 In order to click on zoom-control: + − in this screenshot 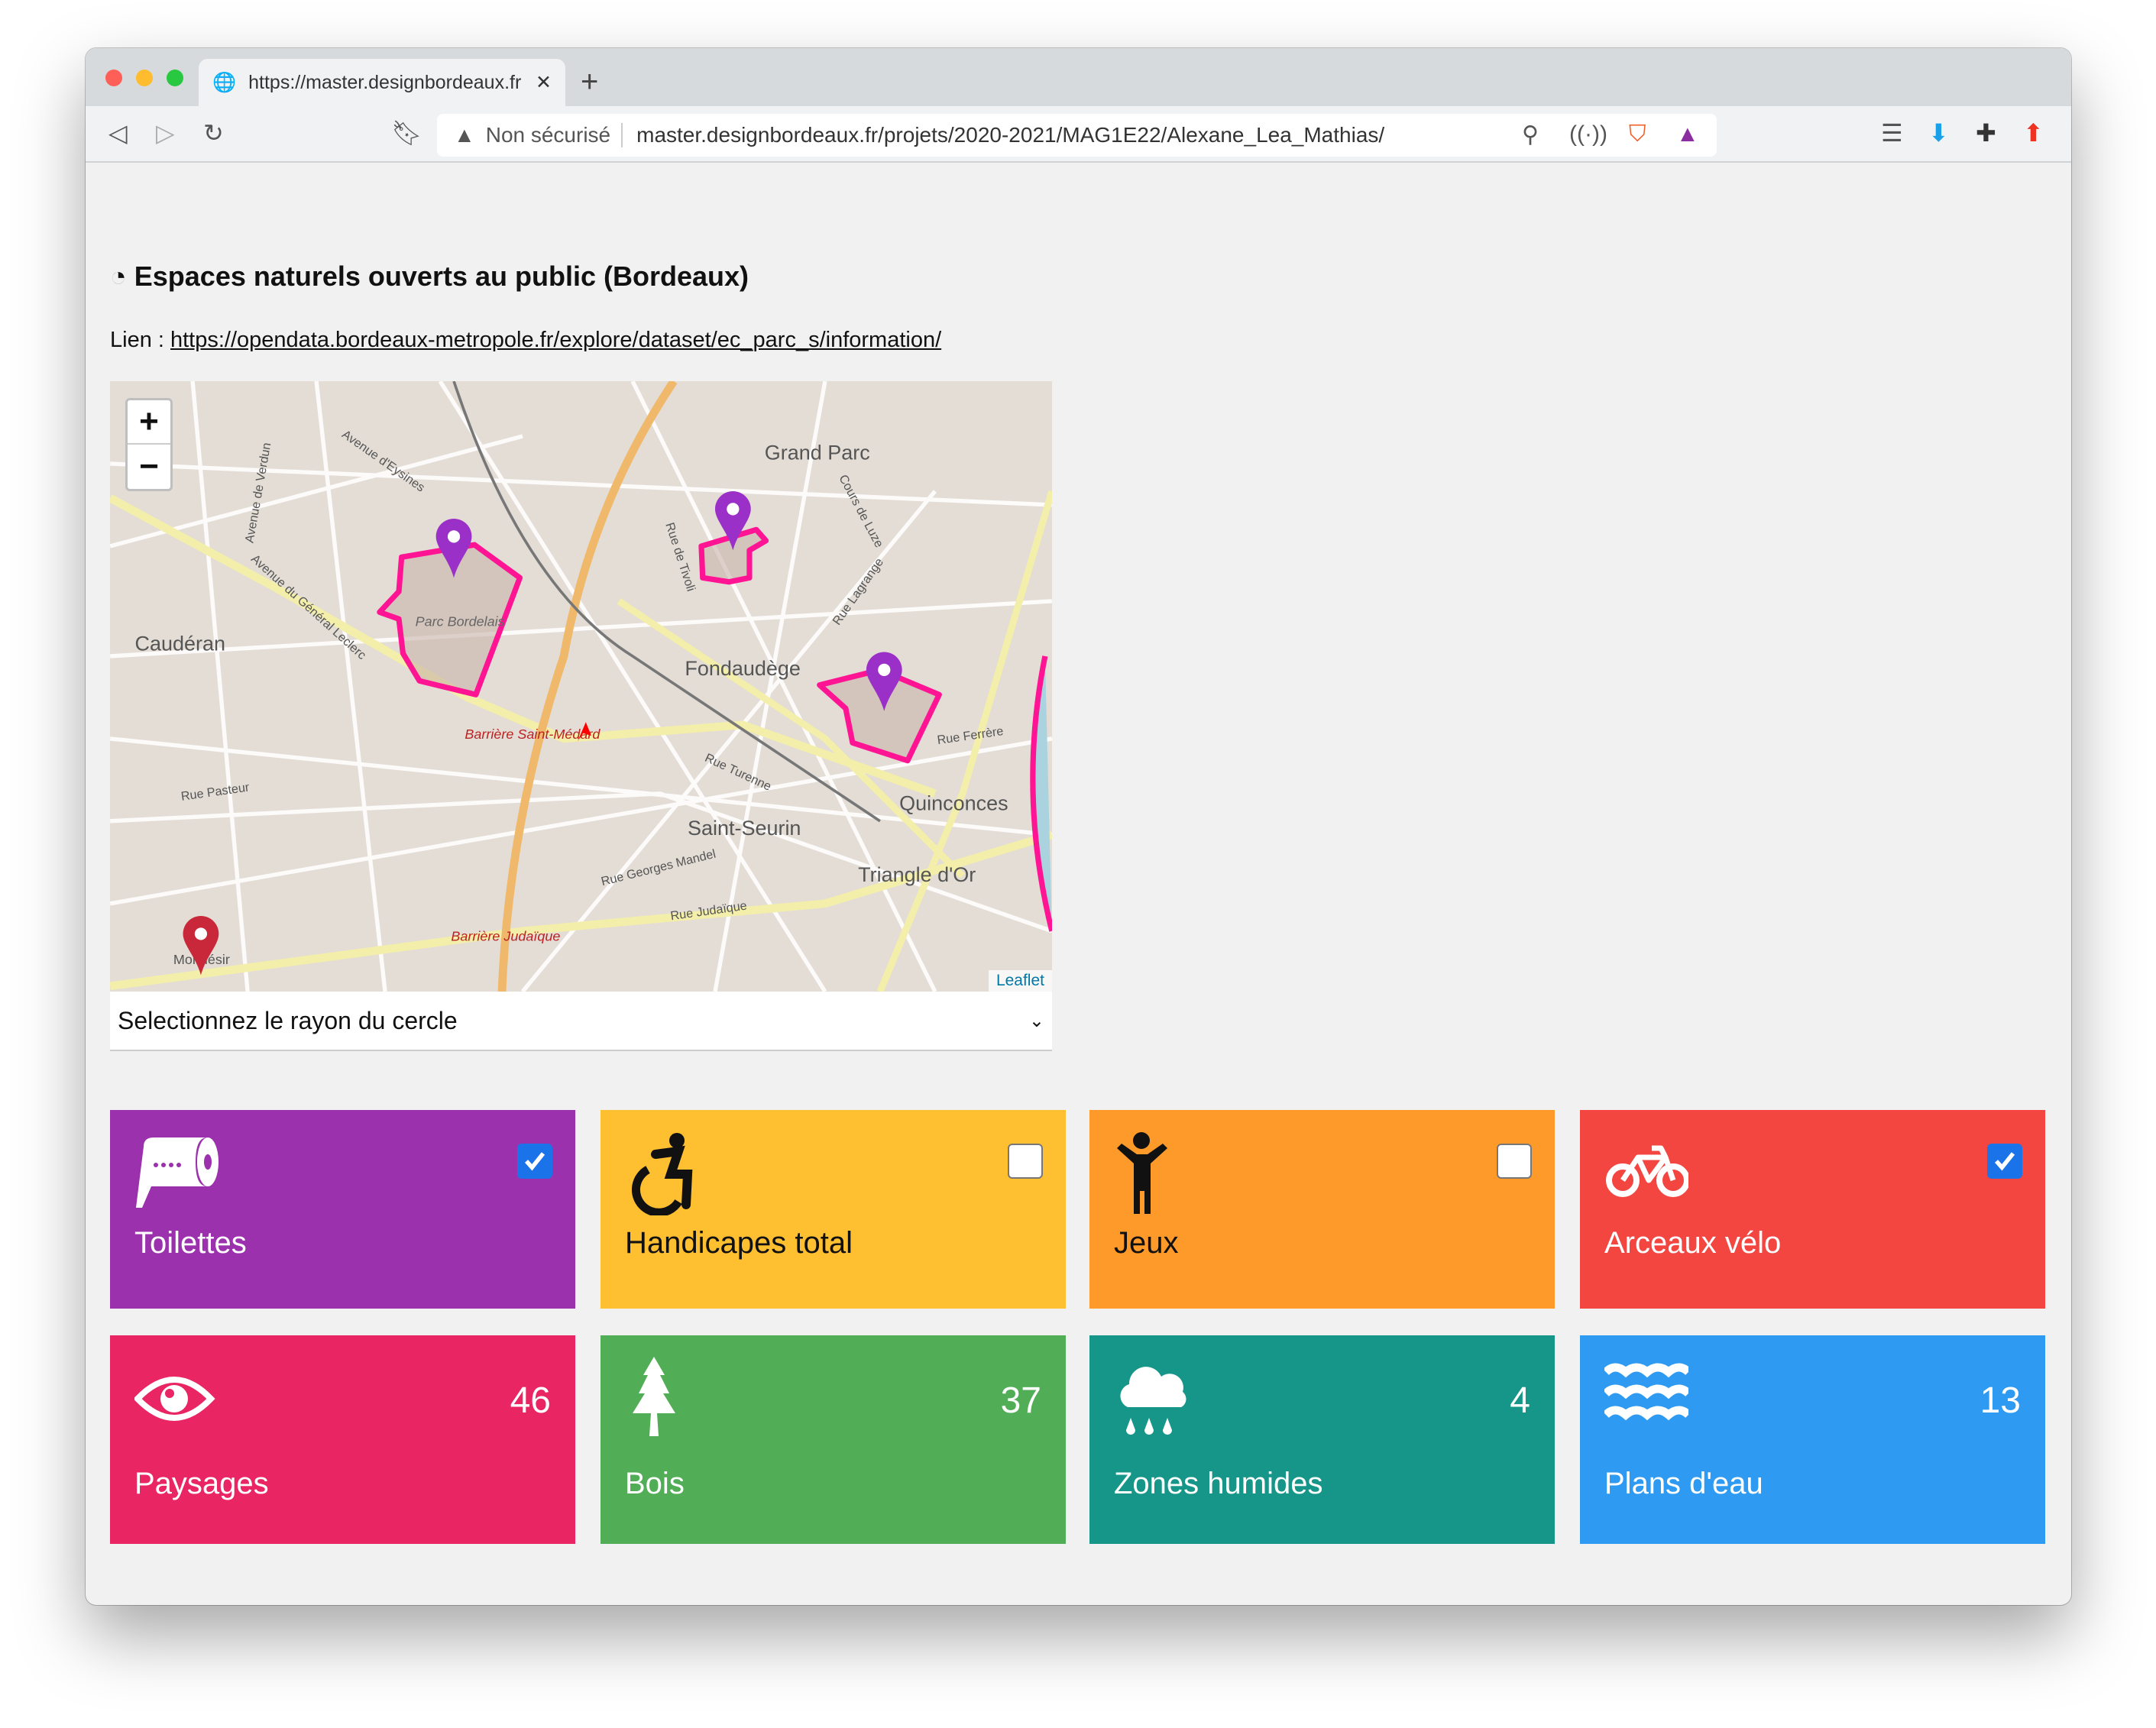, I will do `click(149, 444)`.